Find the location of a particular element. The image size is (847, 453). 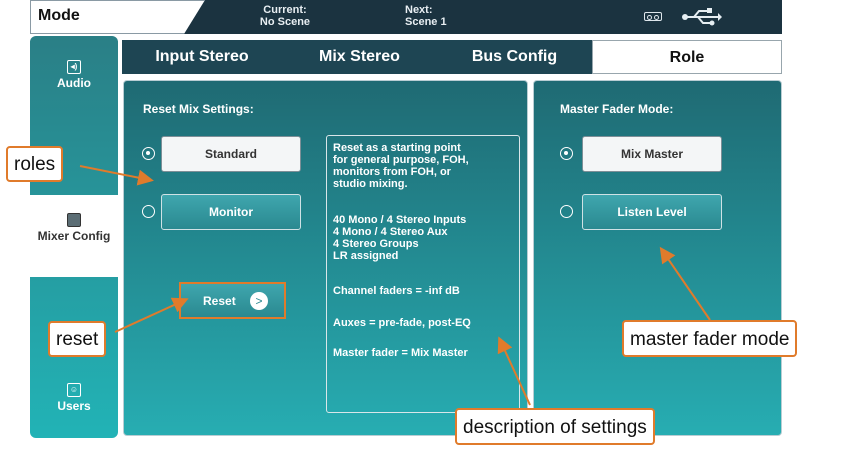

roles-callout: roles is located at coordinates (35, 164).